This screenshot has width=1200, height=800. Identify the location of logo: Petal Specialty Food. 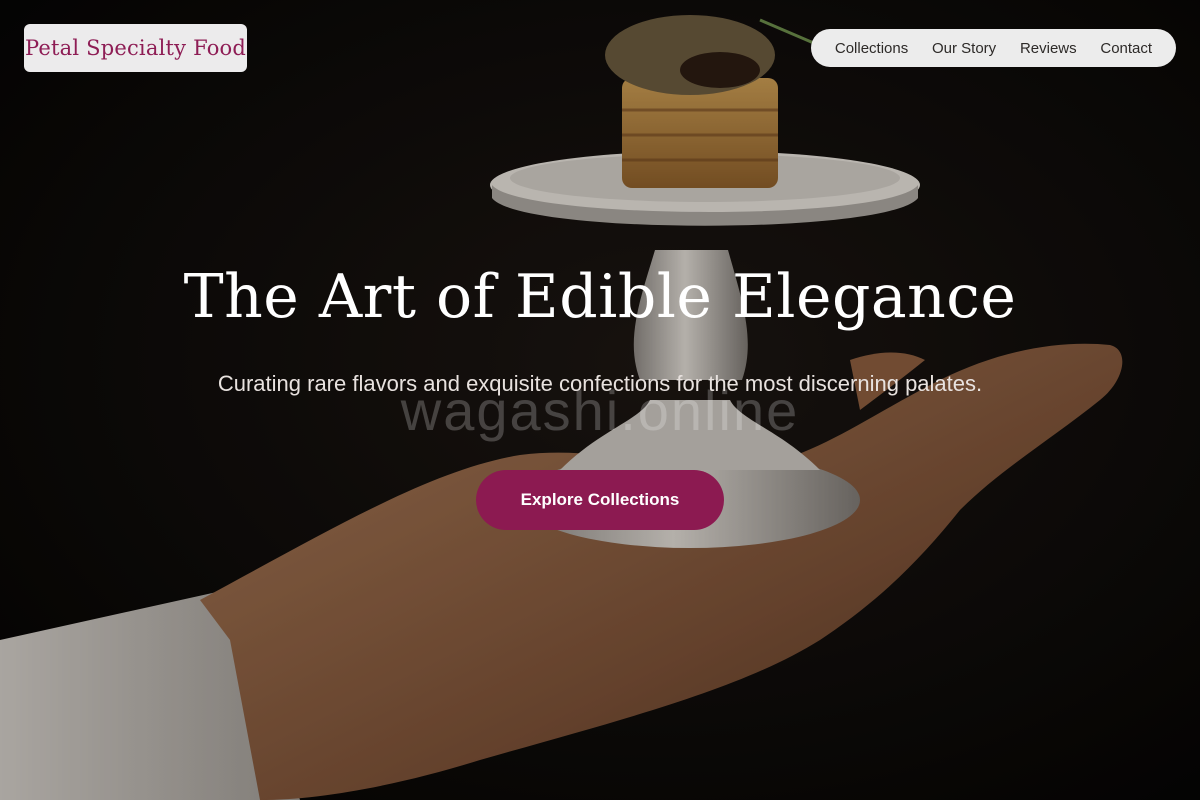
(135, 48).